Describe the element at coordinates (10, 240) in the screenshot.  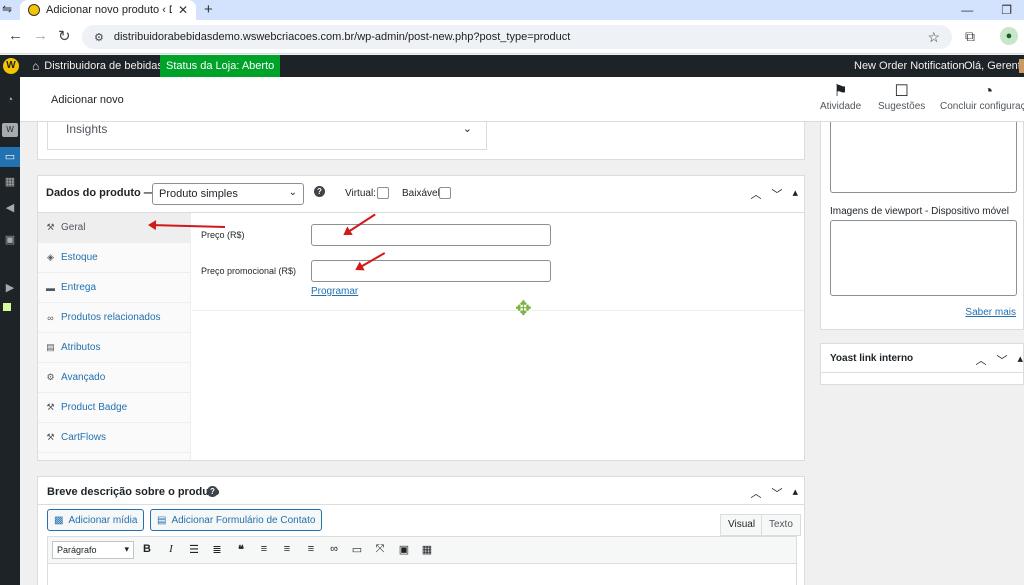
I see `layout-icon: ▣` at that location.